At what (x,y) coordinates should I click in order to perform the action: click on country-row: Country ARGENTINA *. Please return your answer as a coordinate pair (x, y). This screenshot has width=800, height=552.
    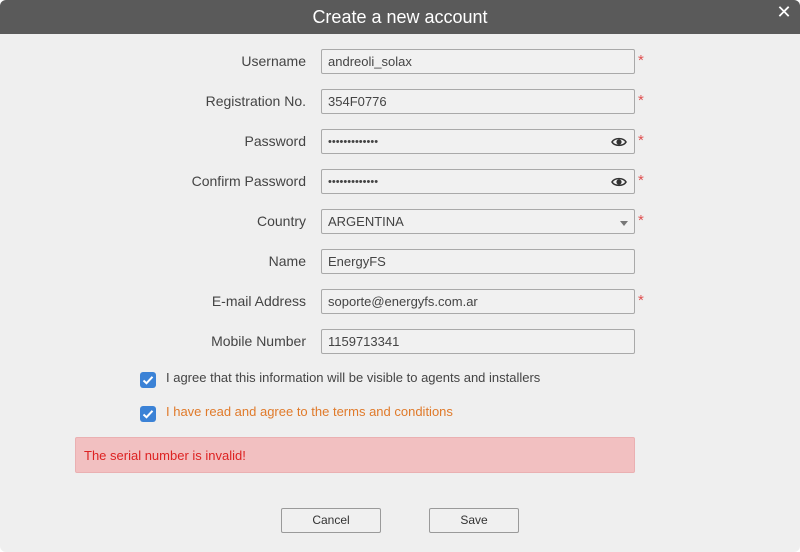
    Looking at the image, I should click on (400, 222).